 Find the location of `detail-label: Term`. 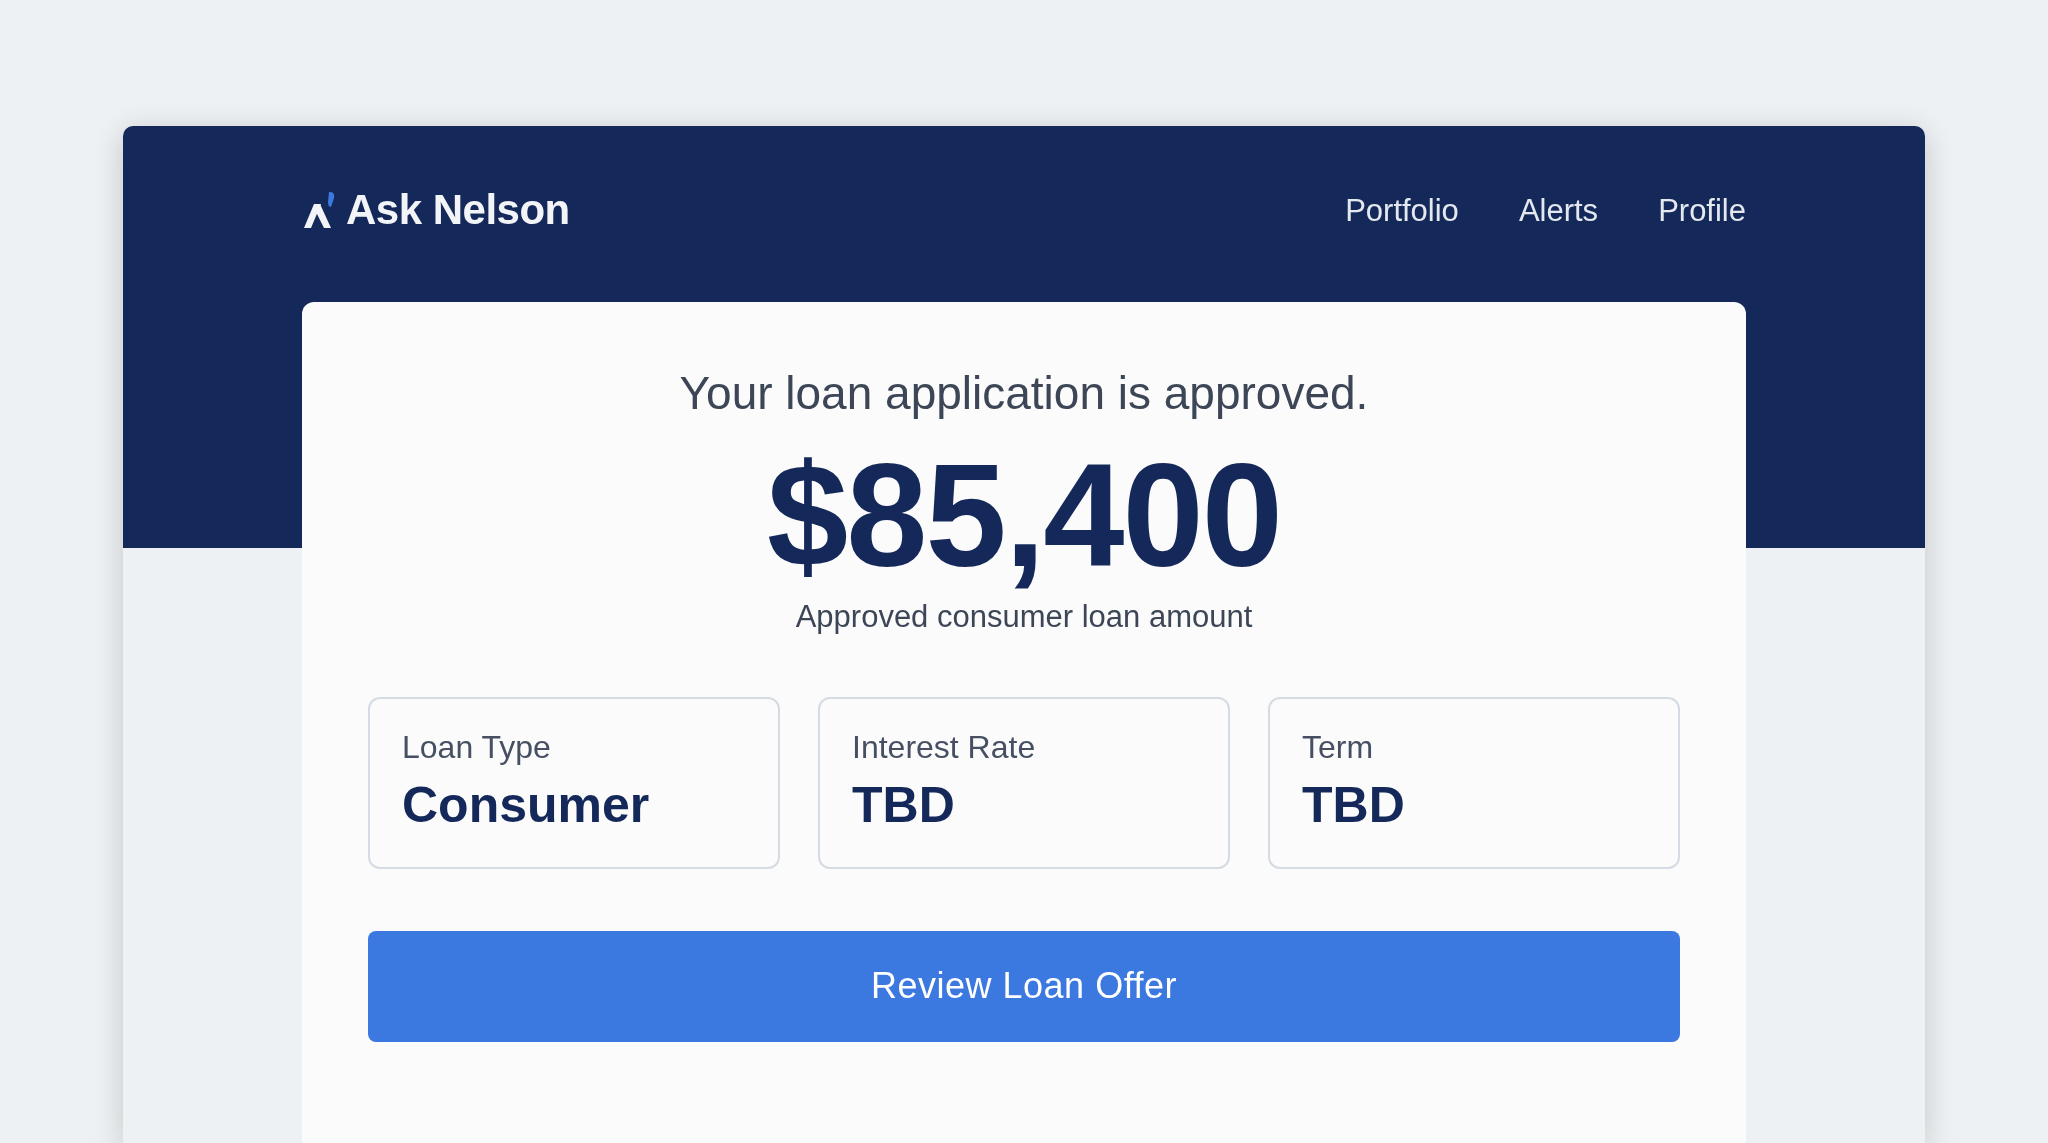

detail-label: Term is located at coordinates (1338, 747).